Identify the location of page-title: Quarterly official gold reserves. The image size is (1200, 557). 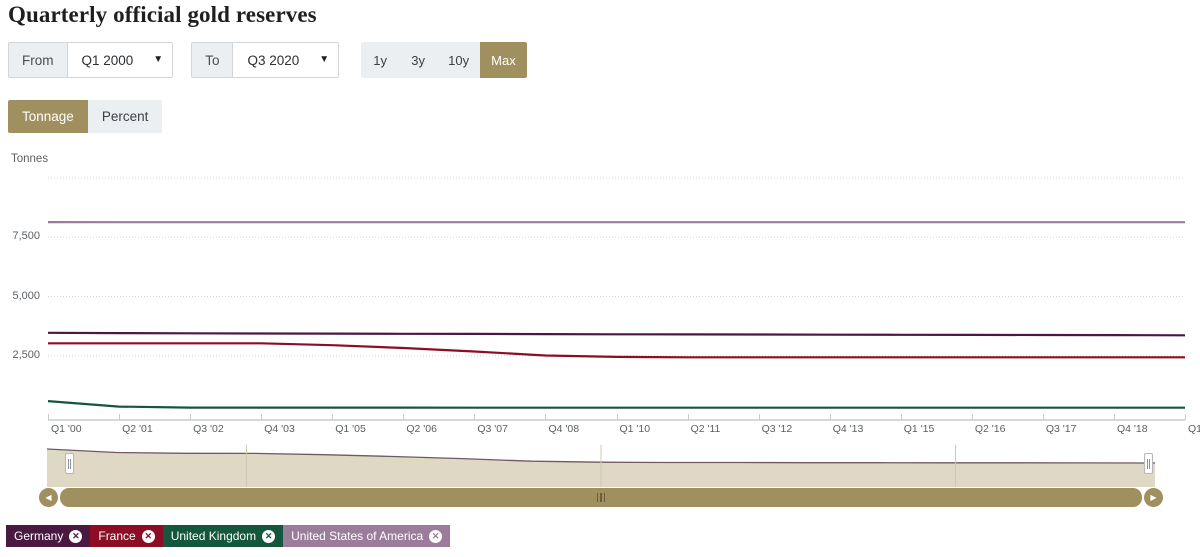
(162, 14).